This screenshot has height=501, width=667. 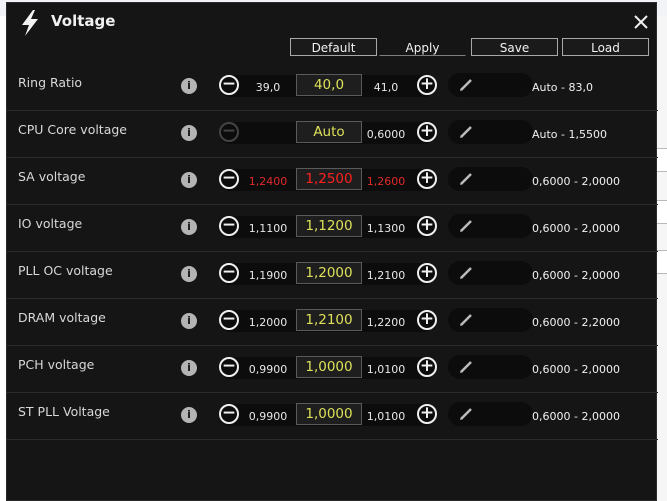 I want to click on load-button: Load, so click(x=605, y=47).